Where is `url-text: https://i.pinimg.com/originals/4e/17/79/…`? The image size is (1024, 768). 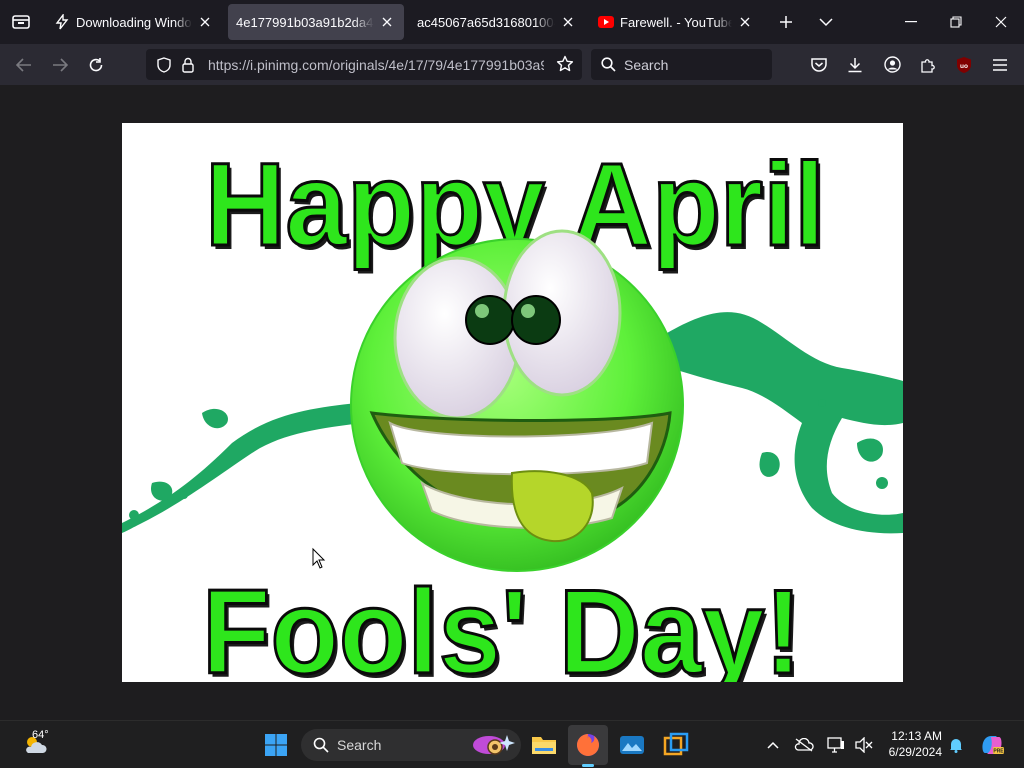 url-text: https://i.pinimg.com/originals/4e/17/79/… is located at coordinates (376, 65).